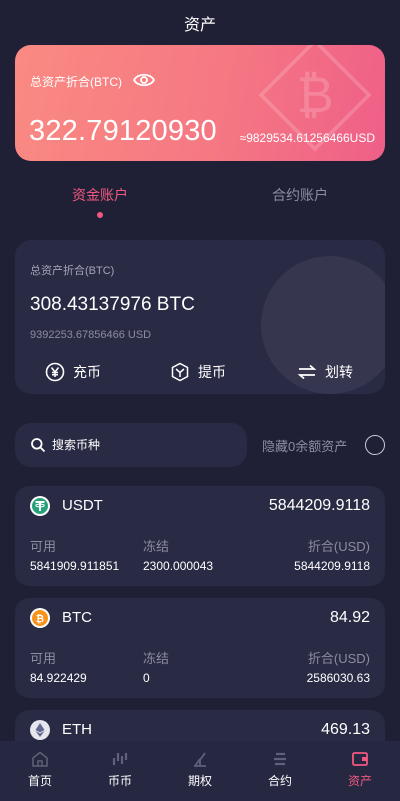 Image resolution: width=400 pixels, height=801 pixels. What do you see at coordinates (40, 506) in the screenshot?
I see `tether-icon` at bounding box center [40, 506].